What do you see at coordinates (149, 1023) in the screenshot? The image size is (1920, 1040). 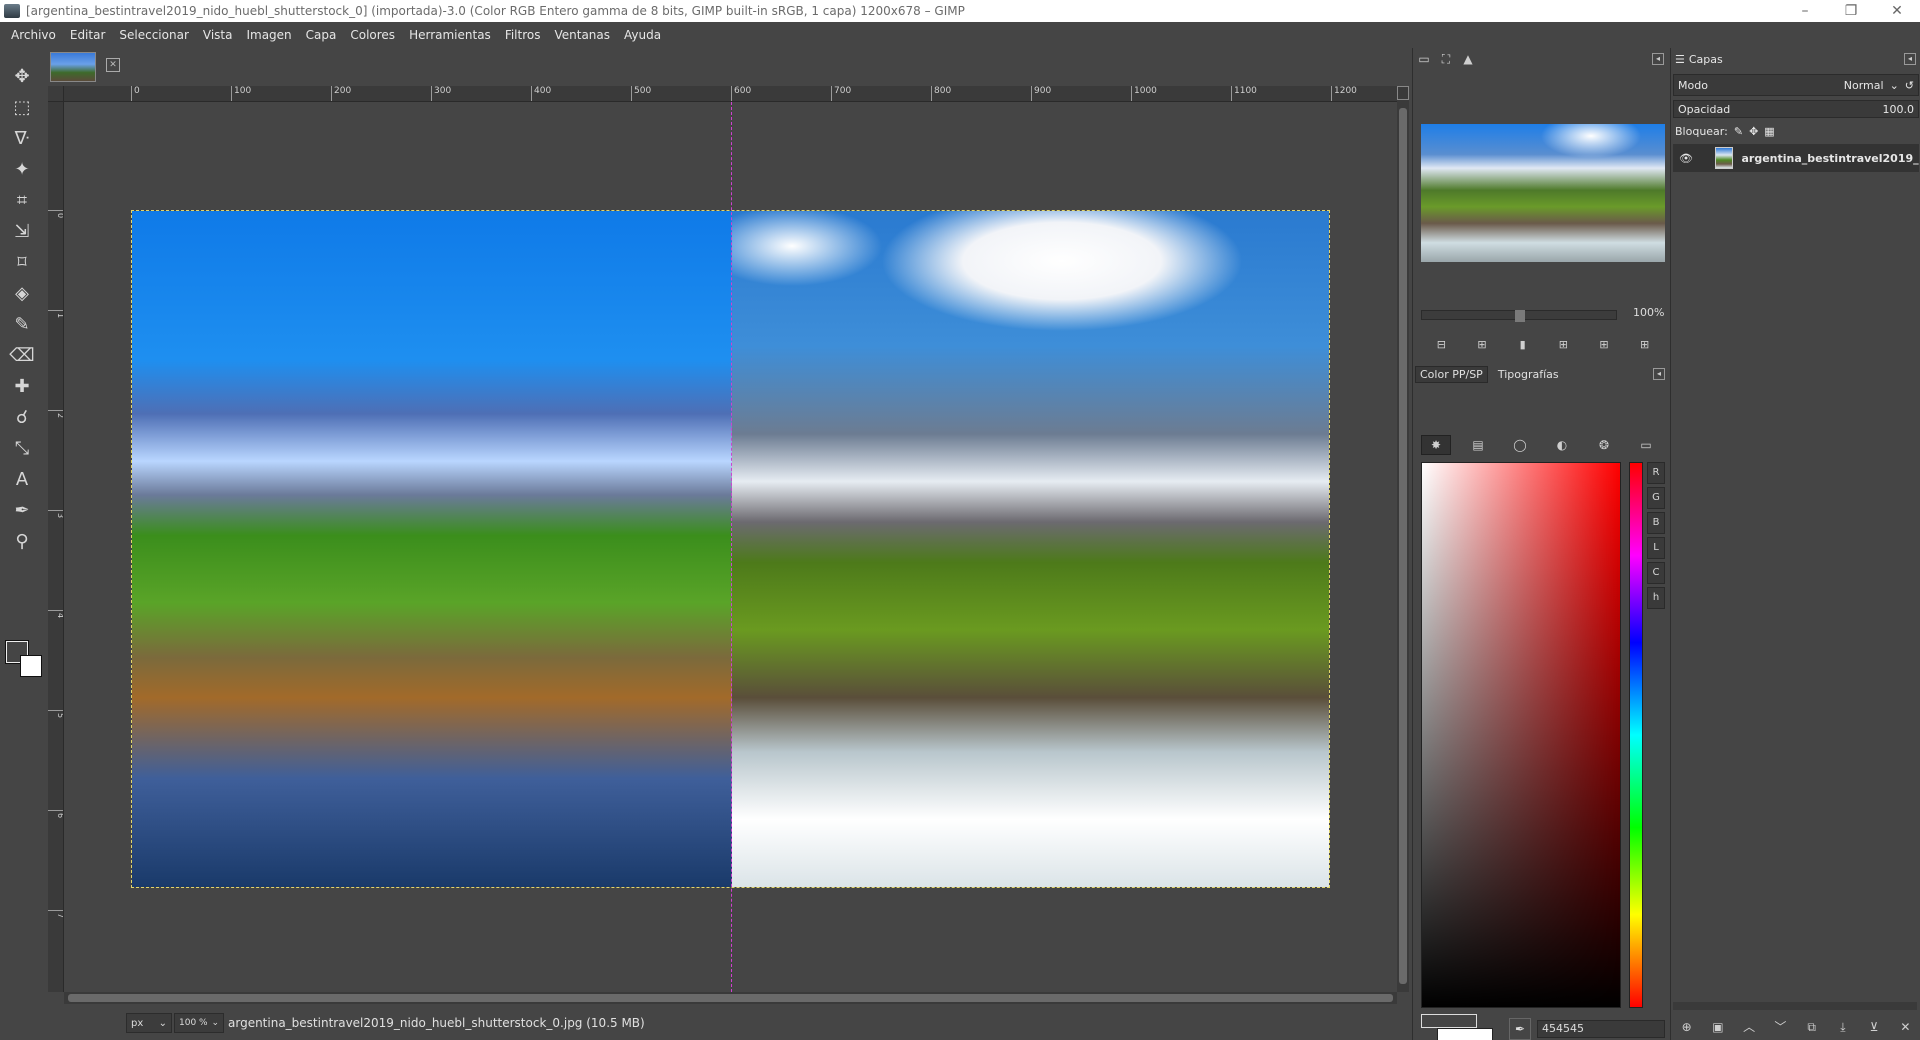 I see `unit-select: px ⌄` at bounding box center [149, 1023].